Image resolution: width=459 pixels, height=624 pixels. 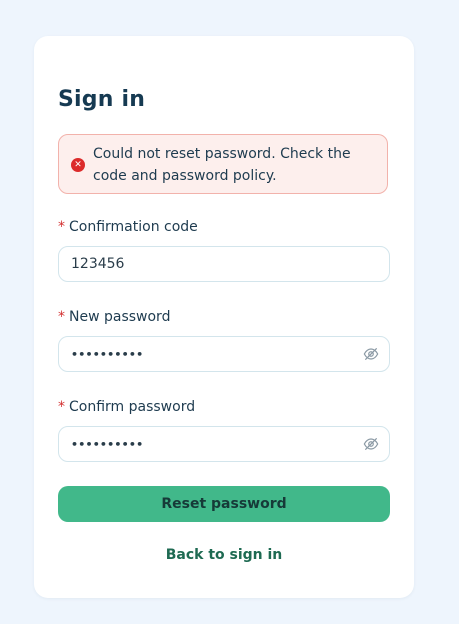 What do you see at coordinates (98, 264) in the screenshot?
I see `confirmation-code-value: 123456` at bounding box center [98, 264].